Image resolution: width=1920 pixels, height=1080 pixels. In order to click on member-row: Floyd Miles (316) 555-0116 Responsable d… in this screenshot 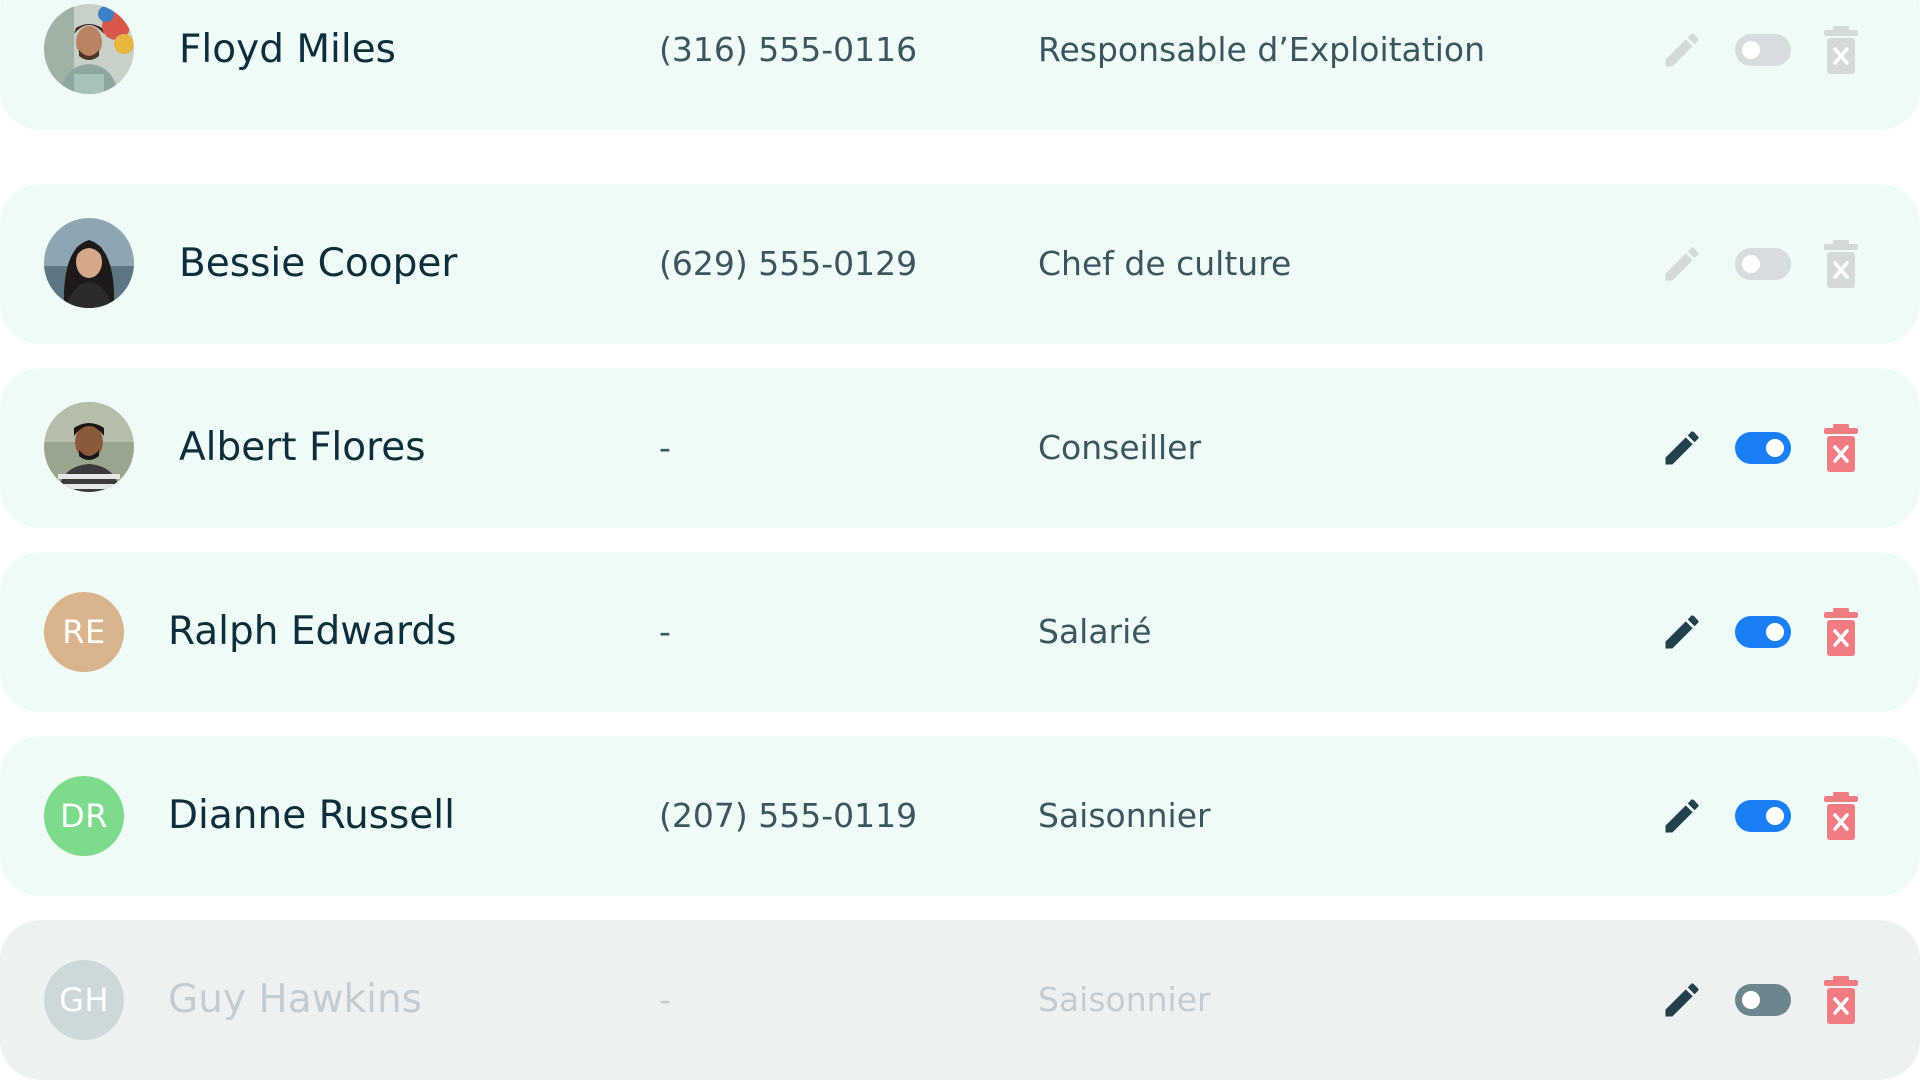, I will do `click(960, 65)`.